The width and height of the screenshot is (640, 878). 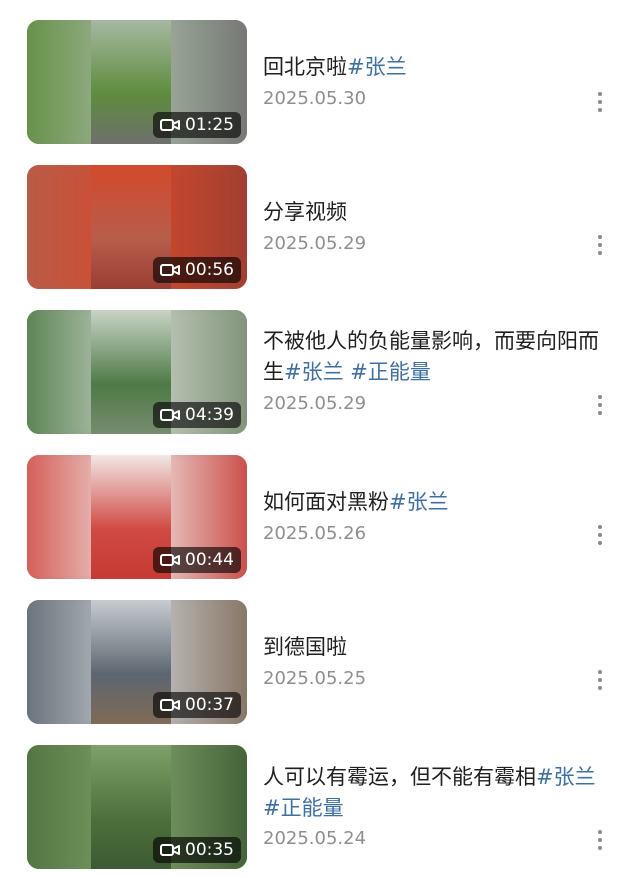 I want to click on duration-text: 00:56, so click(x=209, y=270).